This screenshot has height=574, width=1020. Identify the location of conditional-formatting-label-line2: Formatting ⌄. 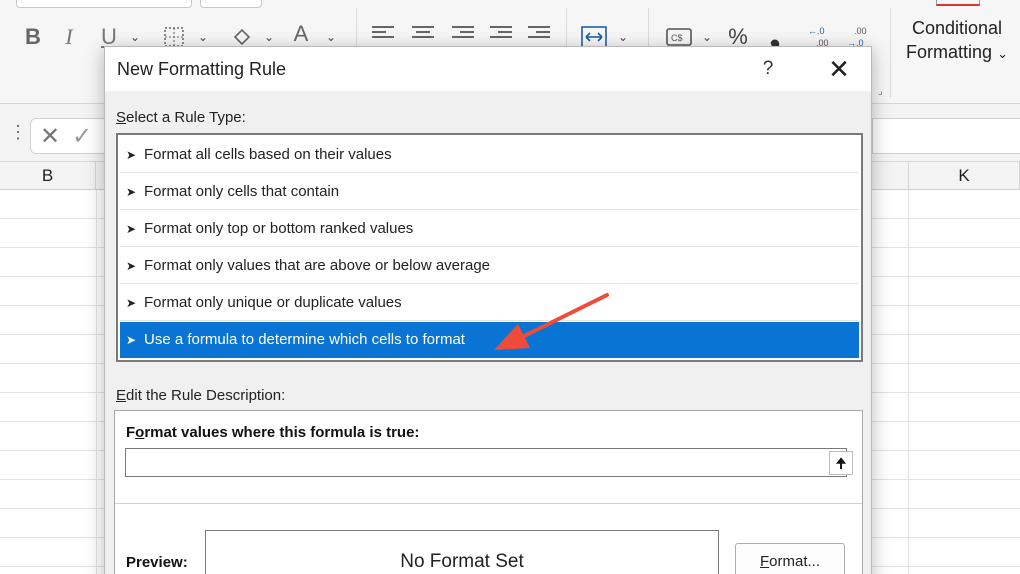
(957, 52).